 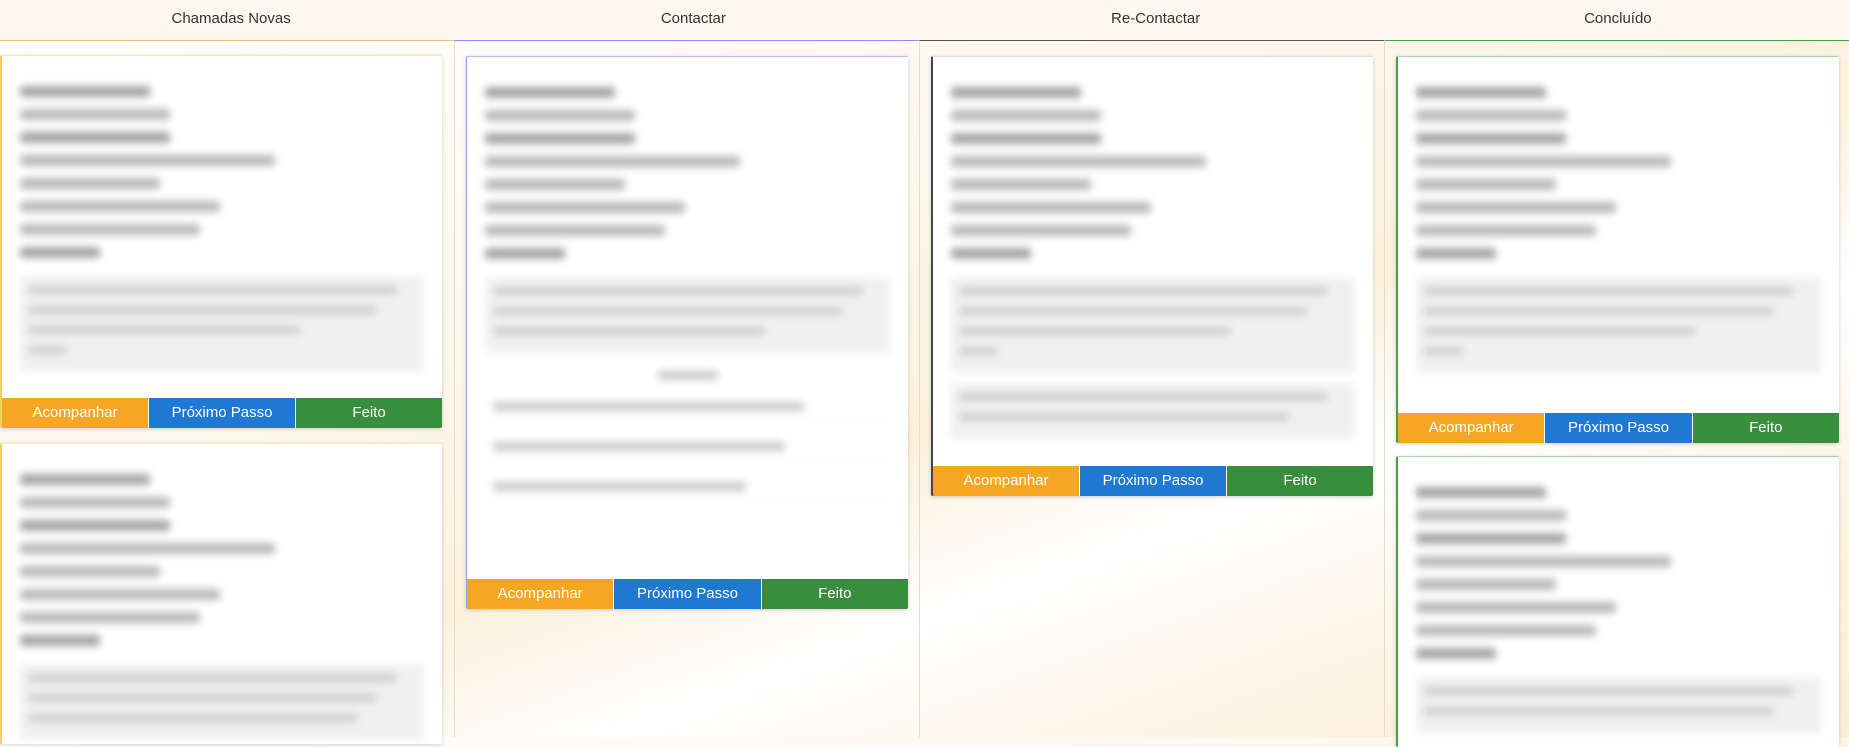 I want to click on column-title-concluido: Concluído, so click(x=1618, y=18).